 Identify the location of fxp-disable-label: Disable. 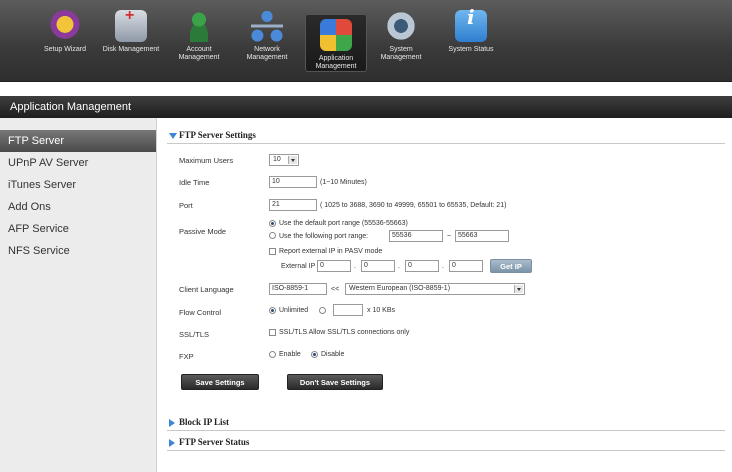
(333, 354).